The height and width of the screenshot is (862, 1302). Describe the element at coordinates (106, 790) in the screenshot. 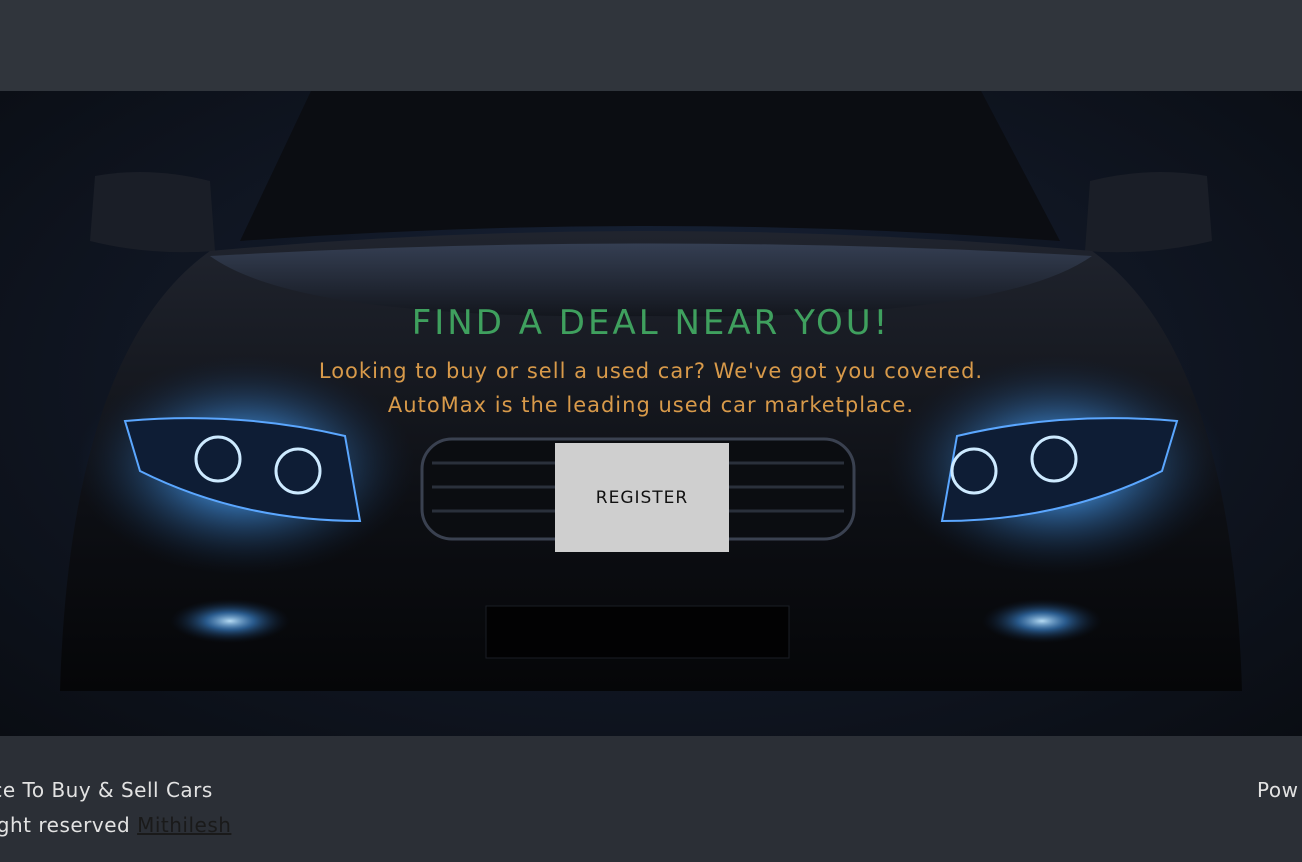

I see `footer-tagline: Place To Buy & Sell Cars` at that location.